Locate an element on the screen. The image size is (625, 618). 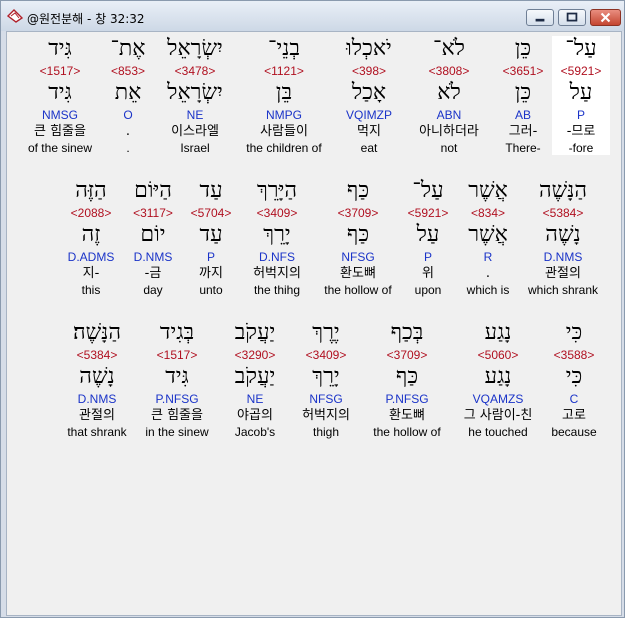
lemma: כַּף is located at coordinates (358, 234).